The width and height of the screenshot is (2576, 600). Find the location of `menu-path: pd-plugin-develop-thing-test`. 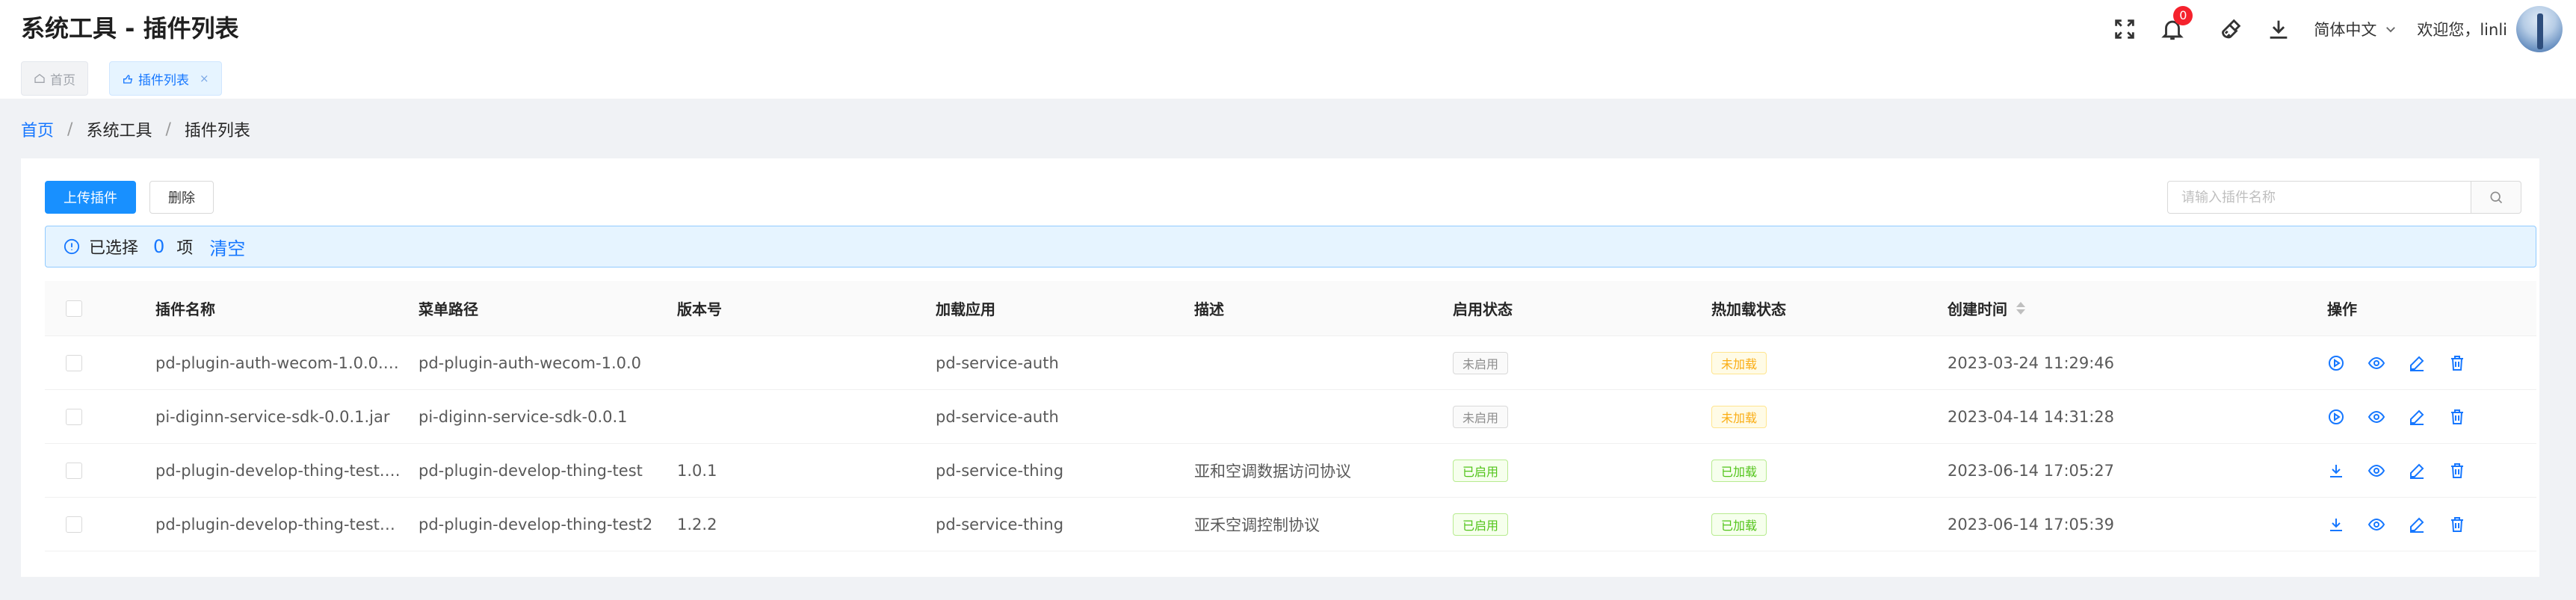

menu-path: pd-plugin-develop-thing-test is located at coordinates (530, 470).